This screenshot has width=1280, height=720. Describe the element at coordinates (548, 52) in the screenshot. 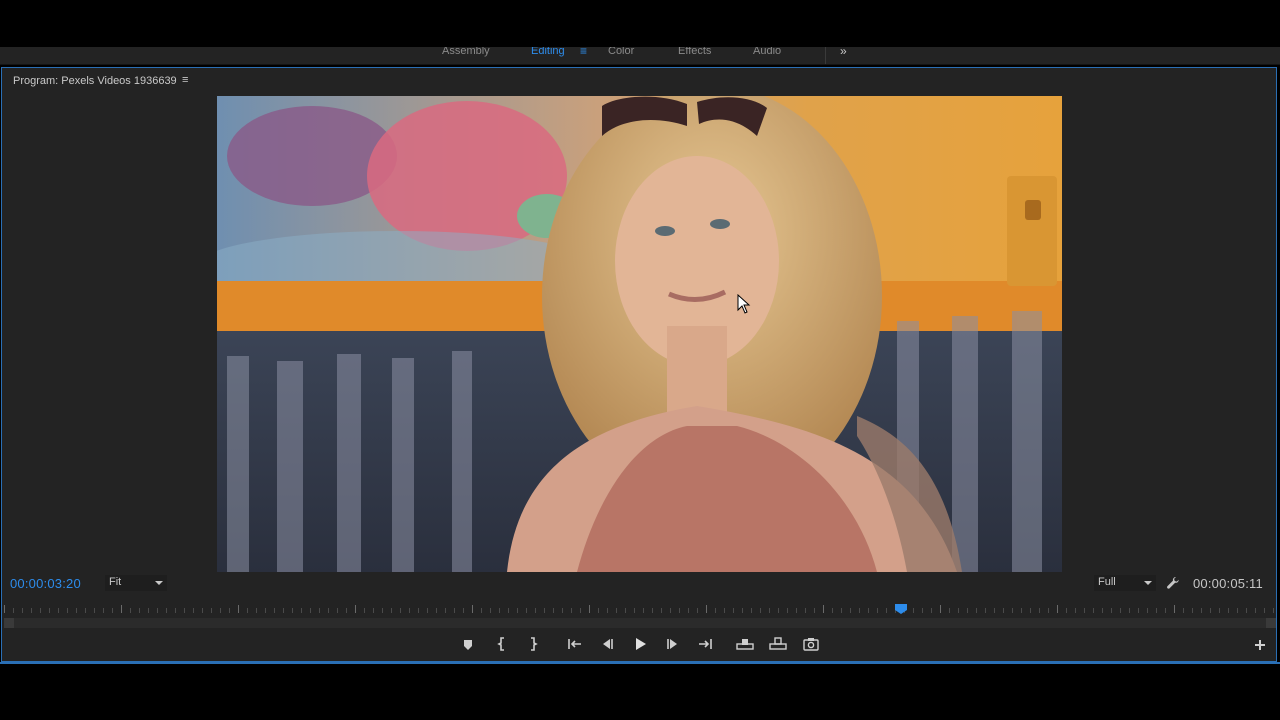

I see `workspace-tab-editing: Editing` at that location.